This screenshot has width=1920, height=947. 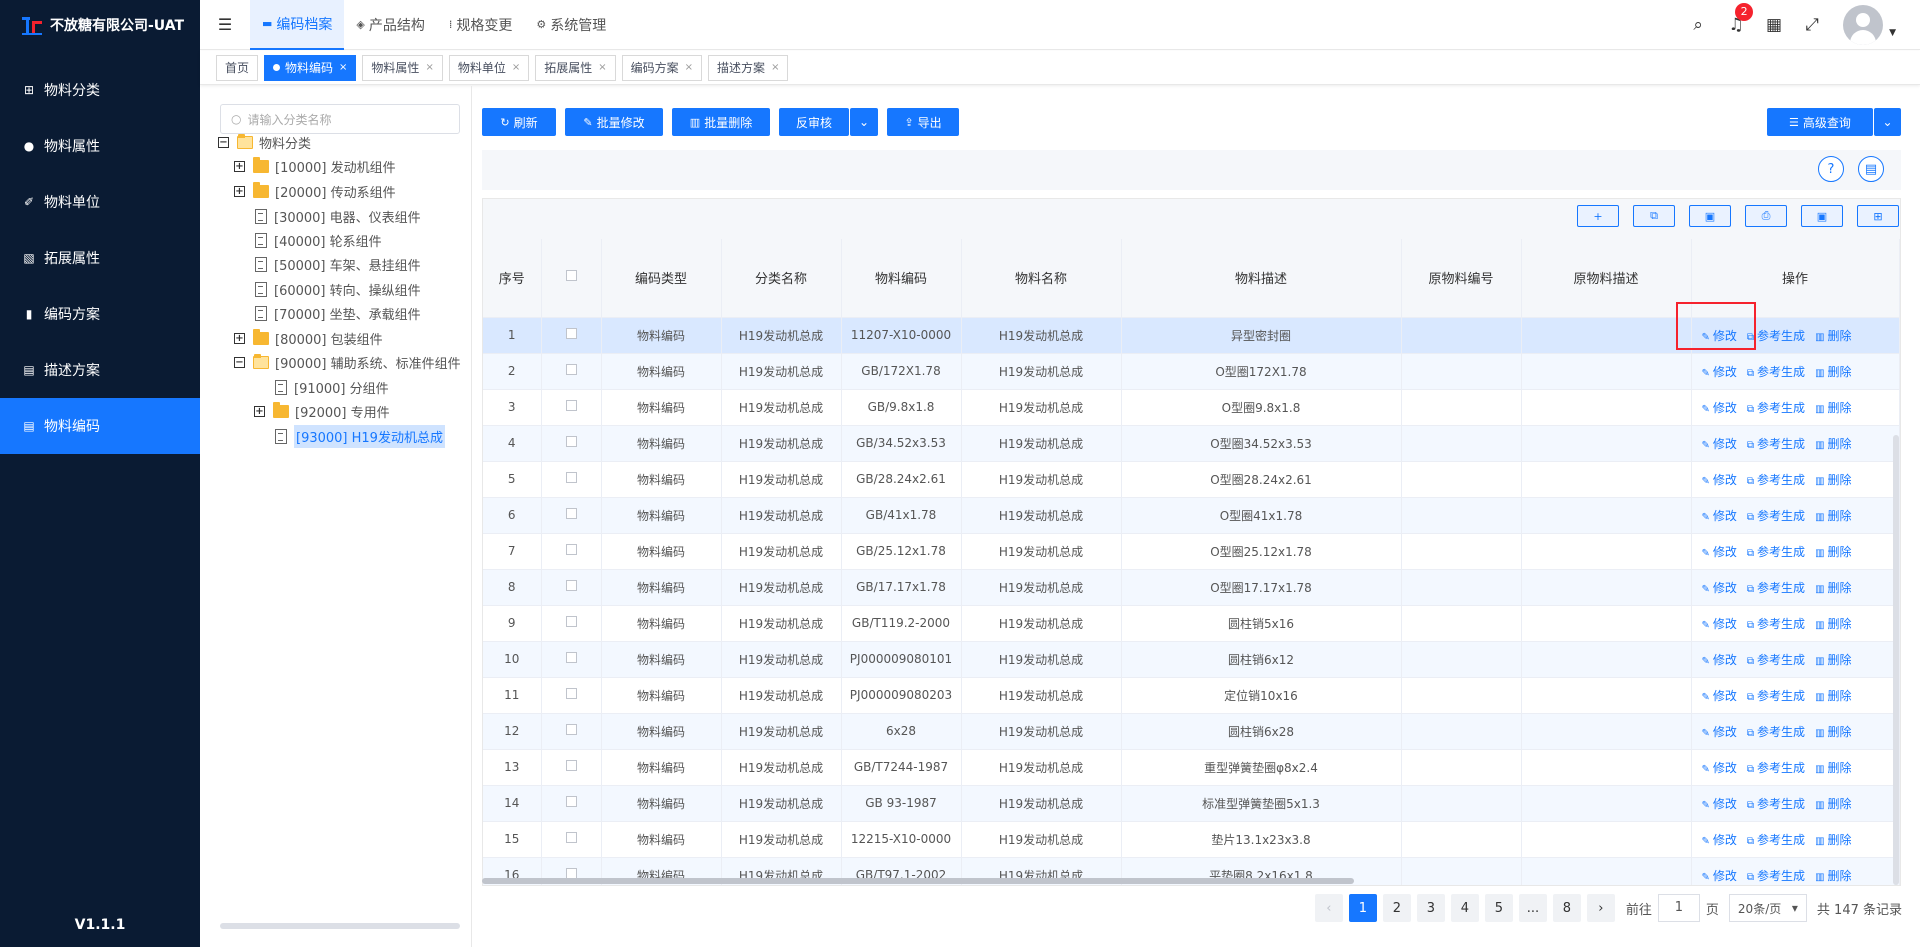 What do you see at coordinates (100, 258) in the screenshot?
I see `sidebar-item-3: ▧ 拓展属性` at bounding box center [100, 258].